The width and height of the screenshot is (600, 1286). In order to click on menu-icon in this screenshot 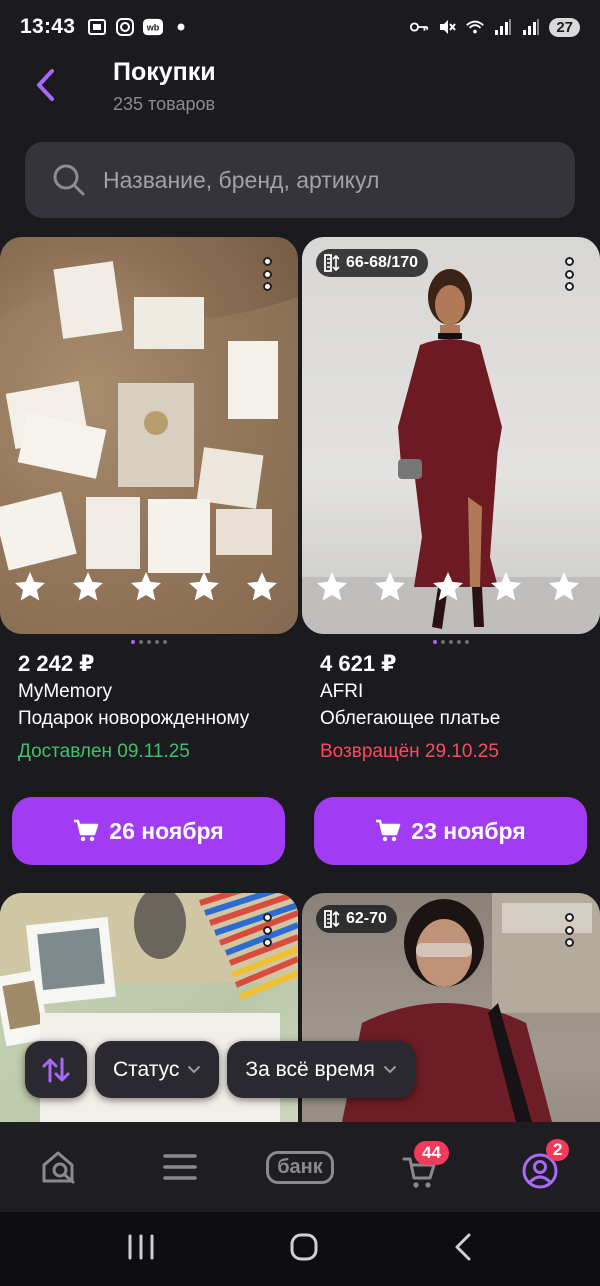, I will do `click(180, 1167)`.